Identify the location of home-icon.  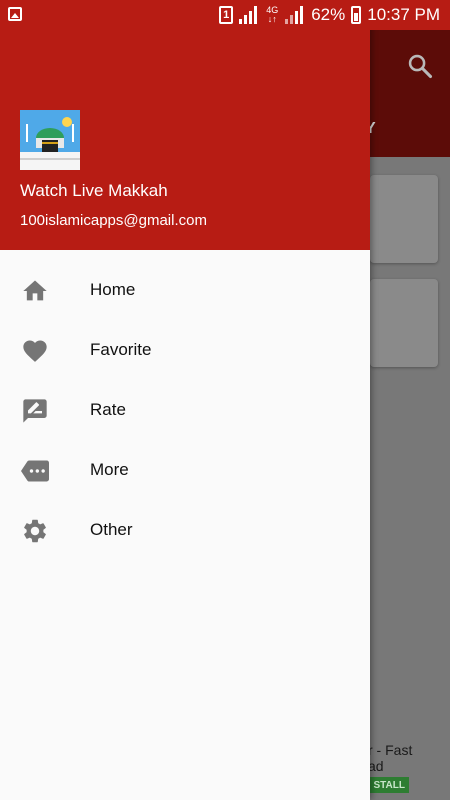
(35, 290).